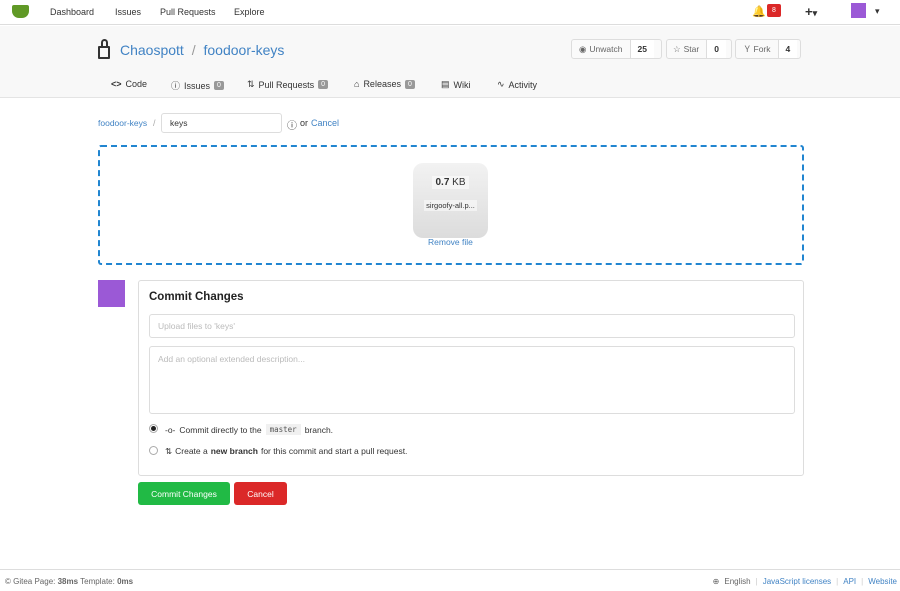 The image size is (900, 591). What do you see at coordinates (104, 43) in the screenshot?
I see `lock-shackle` at bounding box center [104, 43].